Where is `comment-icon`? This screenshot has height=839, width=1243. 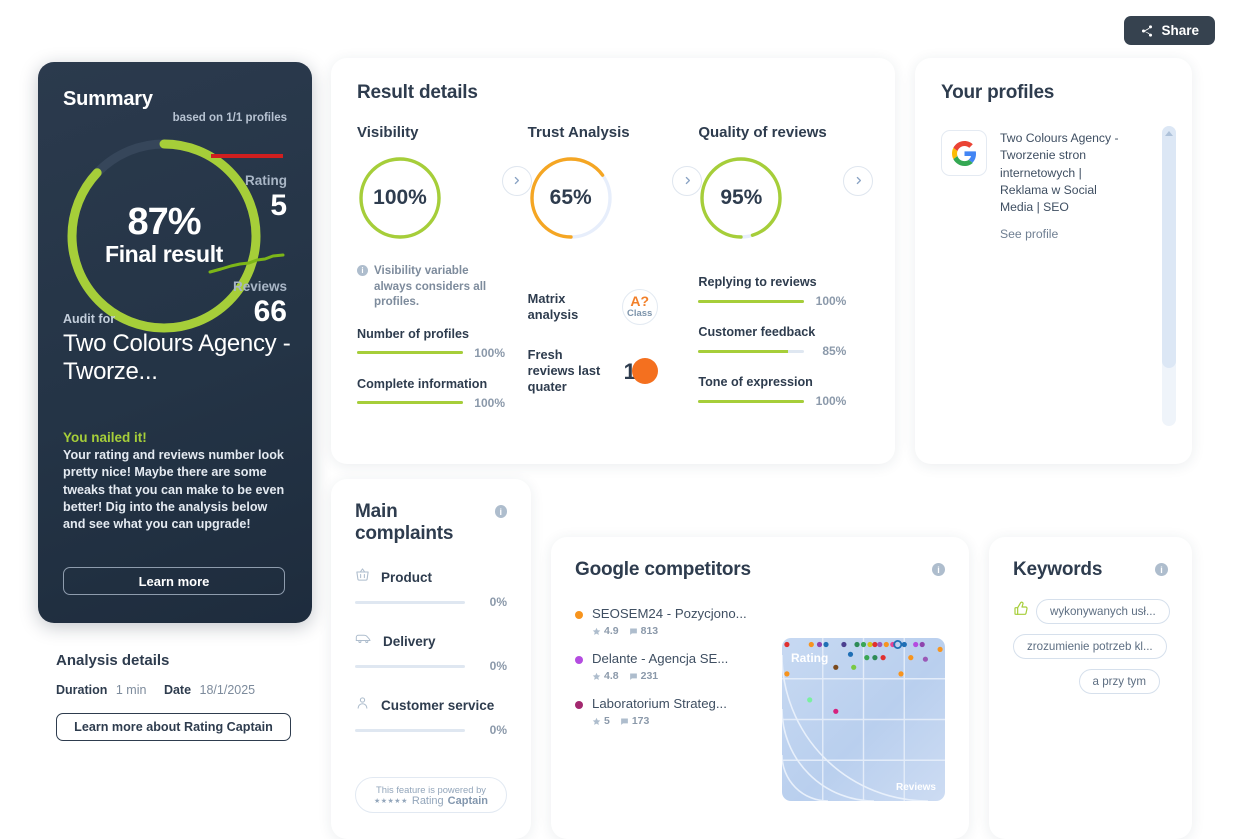
comment-icon is located at coordinates (633, 631).